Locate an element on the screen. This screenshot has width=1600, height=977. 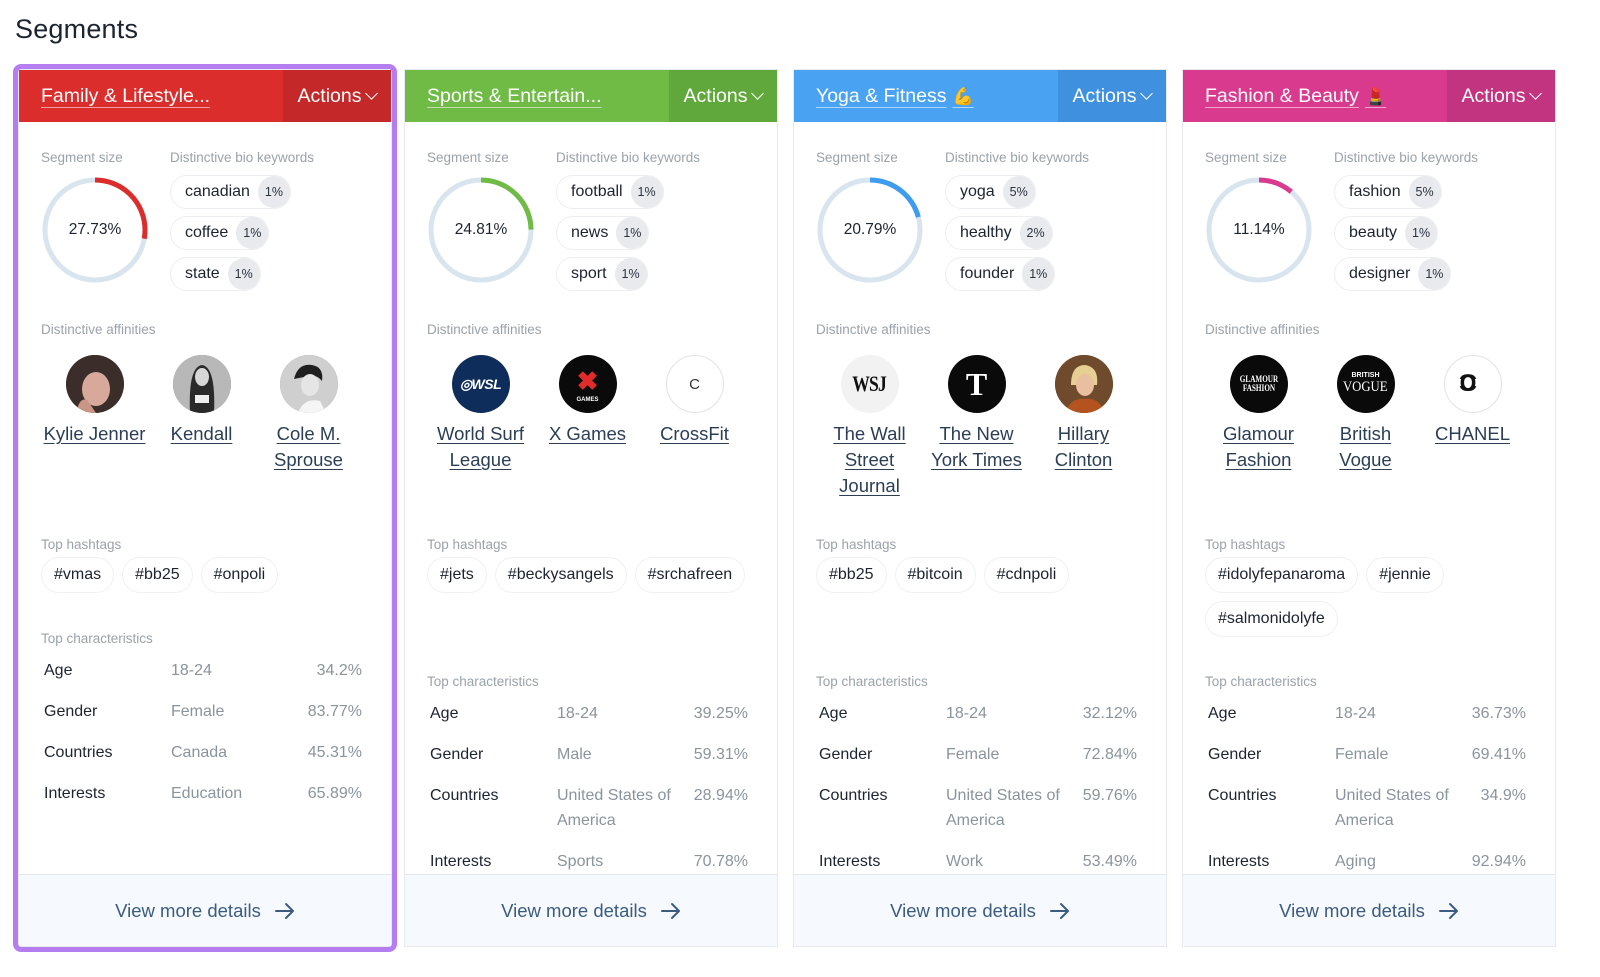
hashtag-chip: #idolyfepanaroma is located at coordinates (1282, 575).